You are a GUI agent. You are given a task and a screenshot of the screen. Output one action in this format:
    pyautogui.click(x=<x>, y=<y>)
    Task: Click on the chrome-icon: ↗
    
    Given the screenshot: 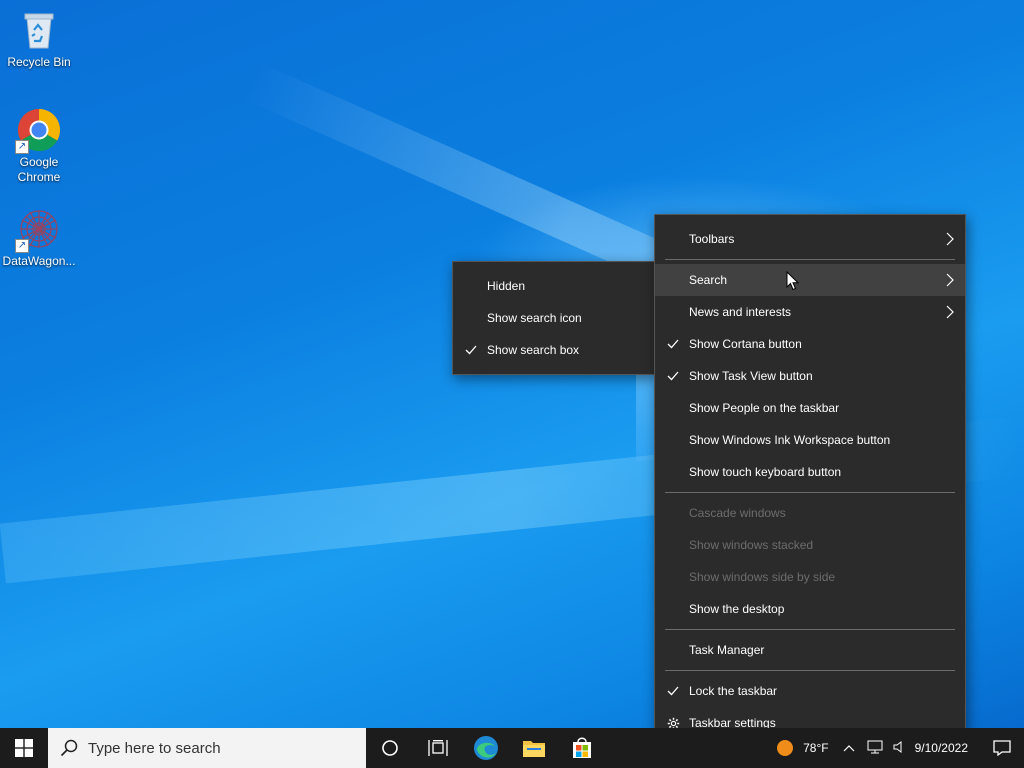 What is the action you would take?
    pyautogui.click(x=38, y=131)
    